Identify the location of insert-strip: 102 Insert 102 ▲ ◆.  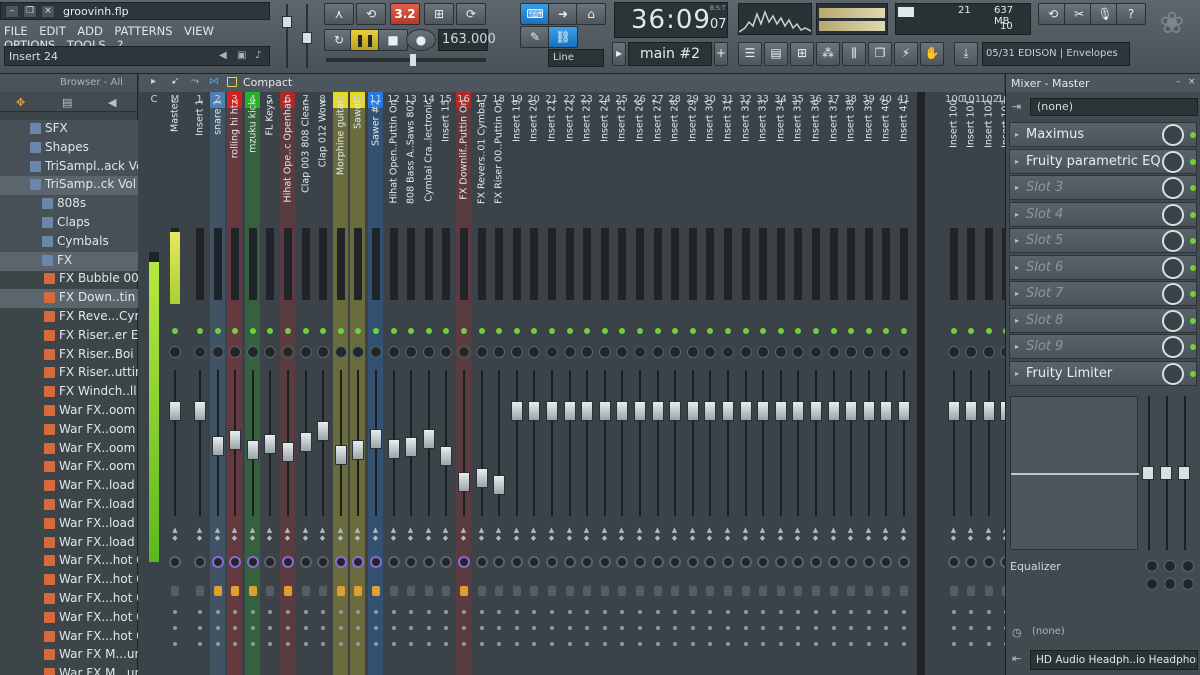
(989, 383).